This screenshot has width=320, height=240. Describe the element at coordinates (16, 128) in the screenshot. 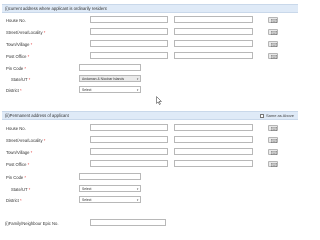

I see `permanent-house-label: House No.` at that location.